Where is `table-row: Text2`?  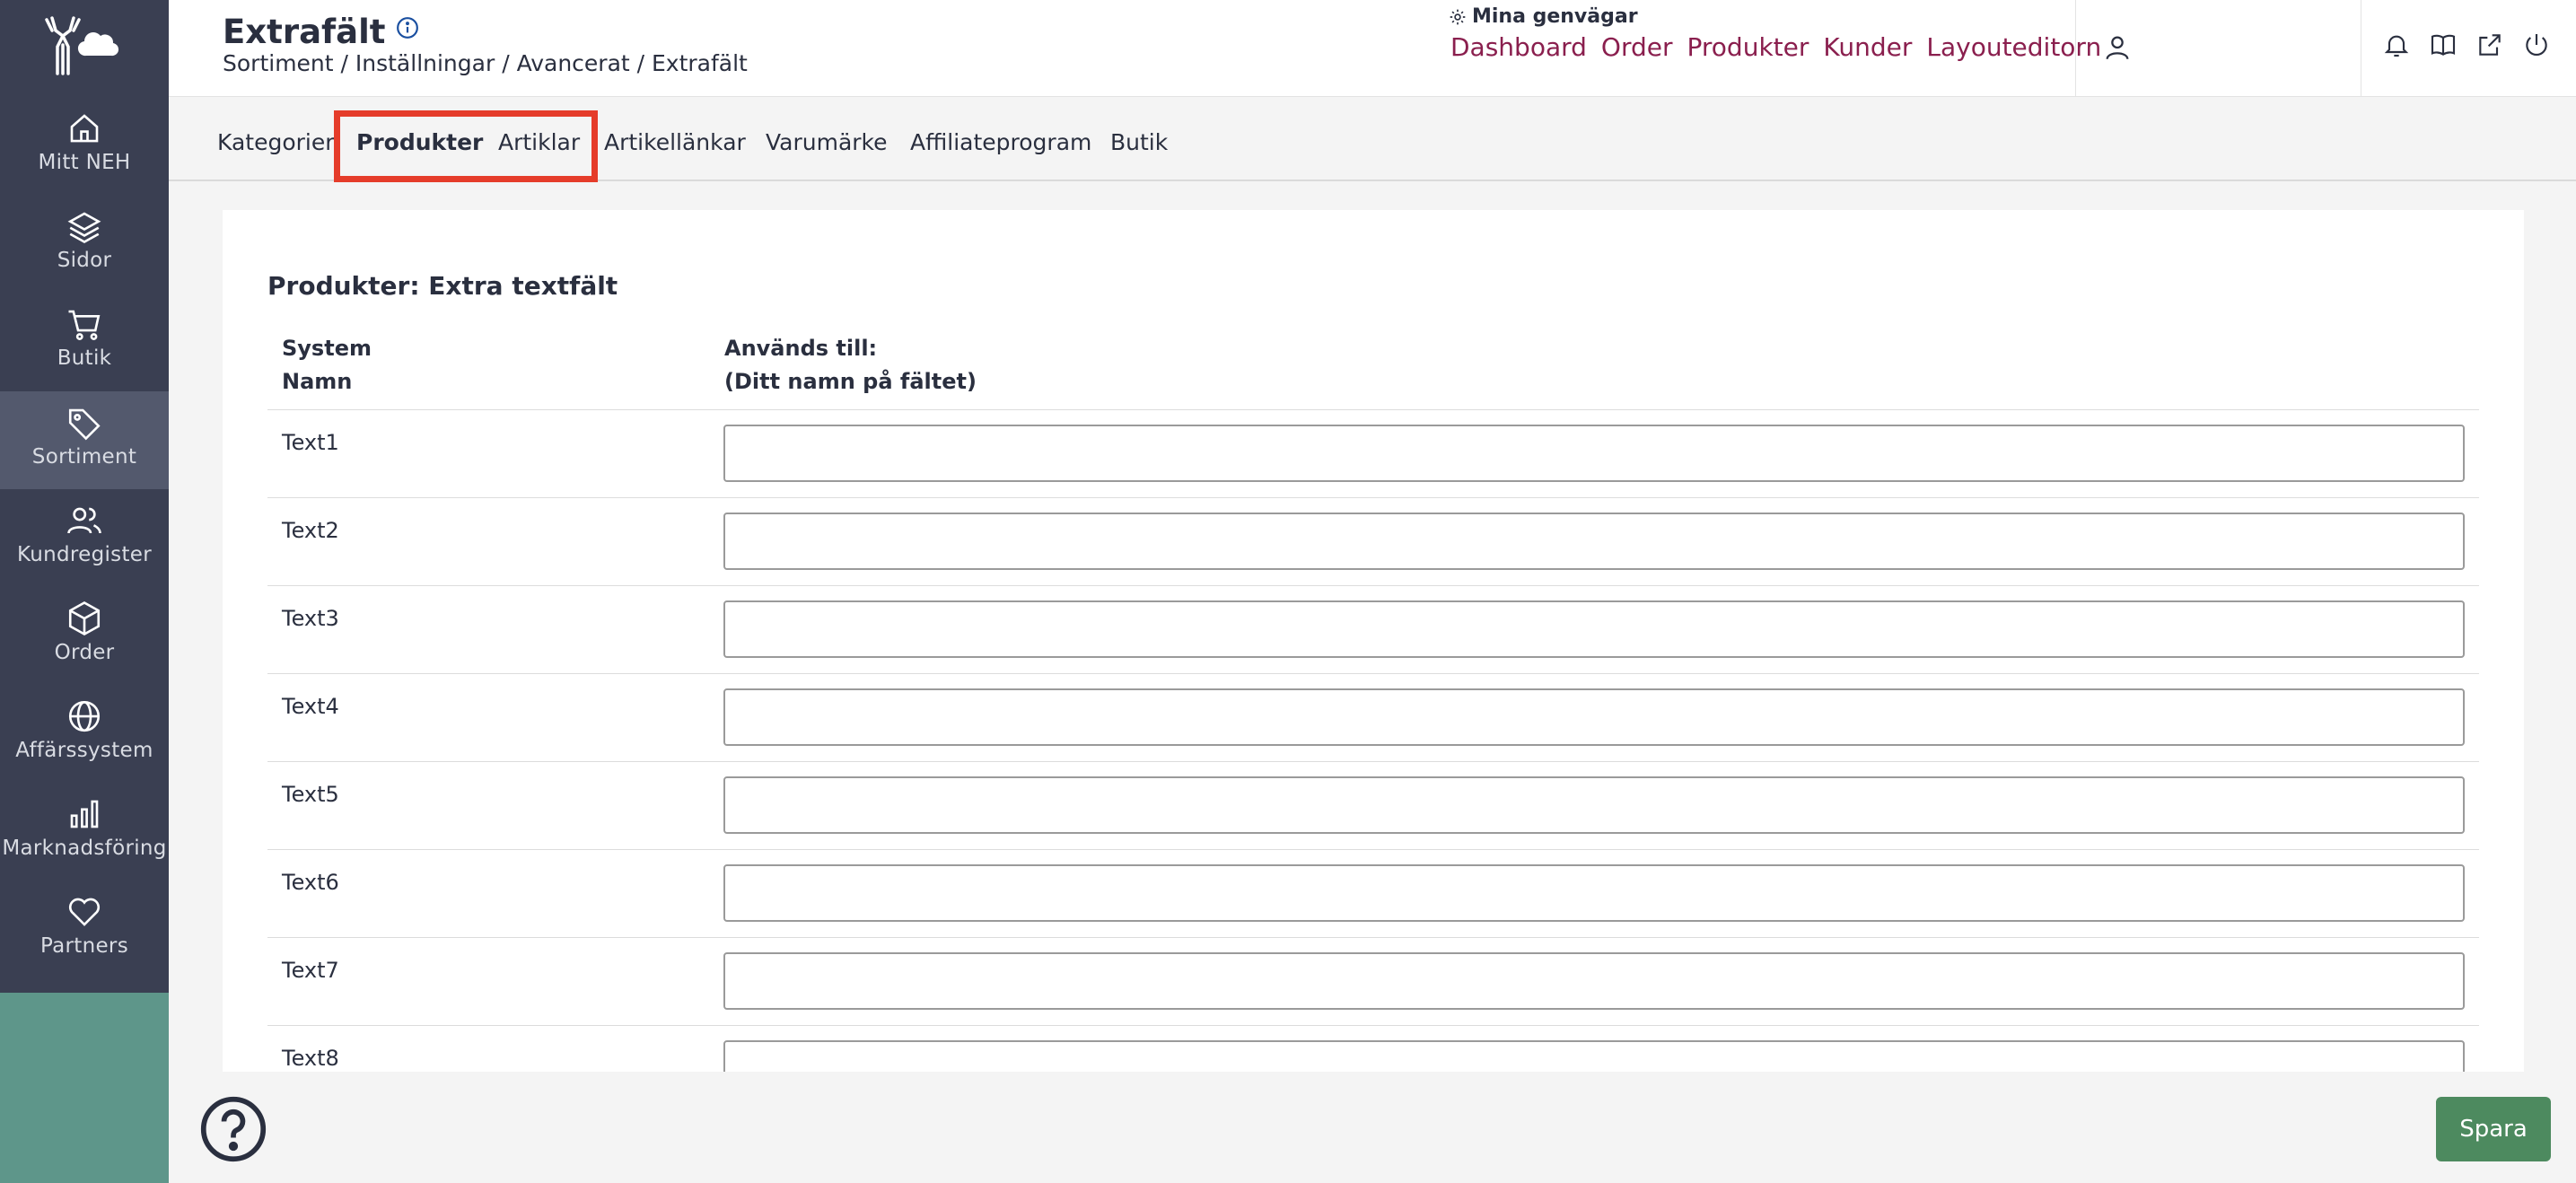 table-row: Text2 is located at coordinates (1373, 541).